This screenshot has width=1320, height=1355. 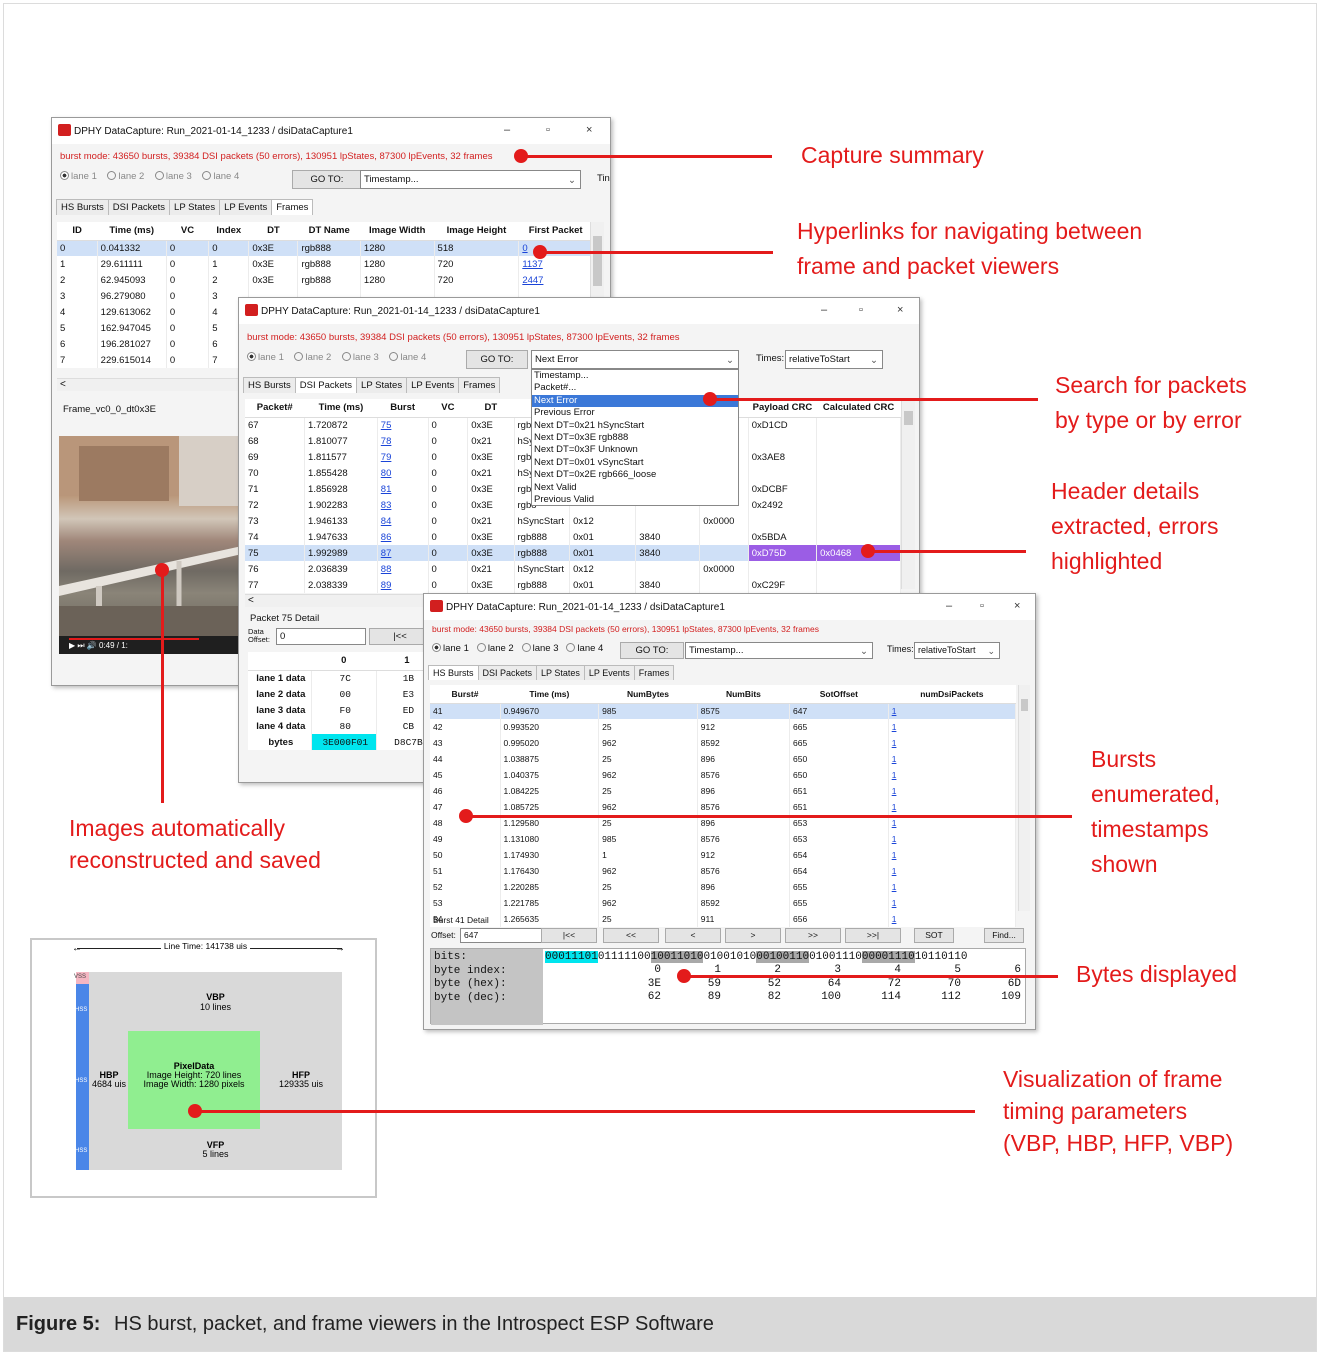 I want to click on table-row: 46 1.084225 25 896 651 1, so click(x=723, y=791).